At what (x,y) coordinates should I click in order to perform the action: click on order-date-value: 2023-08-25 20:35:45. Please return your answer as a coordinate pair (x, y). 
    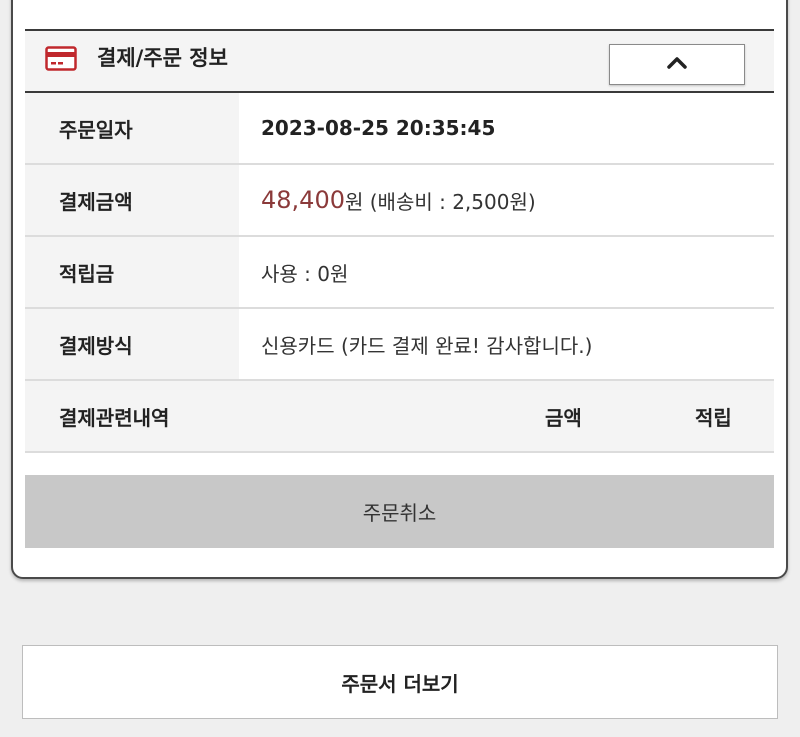
    Looking at the image, I should click on (378, 128).